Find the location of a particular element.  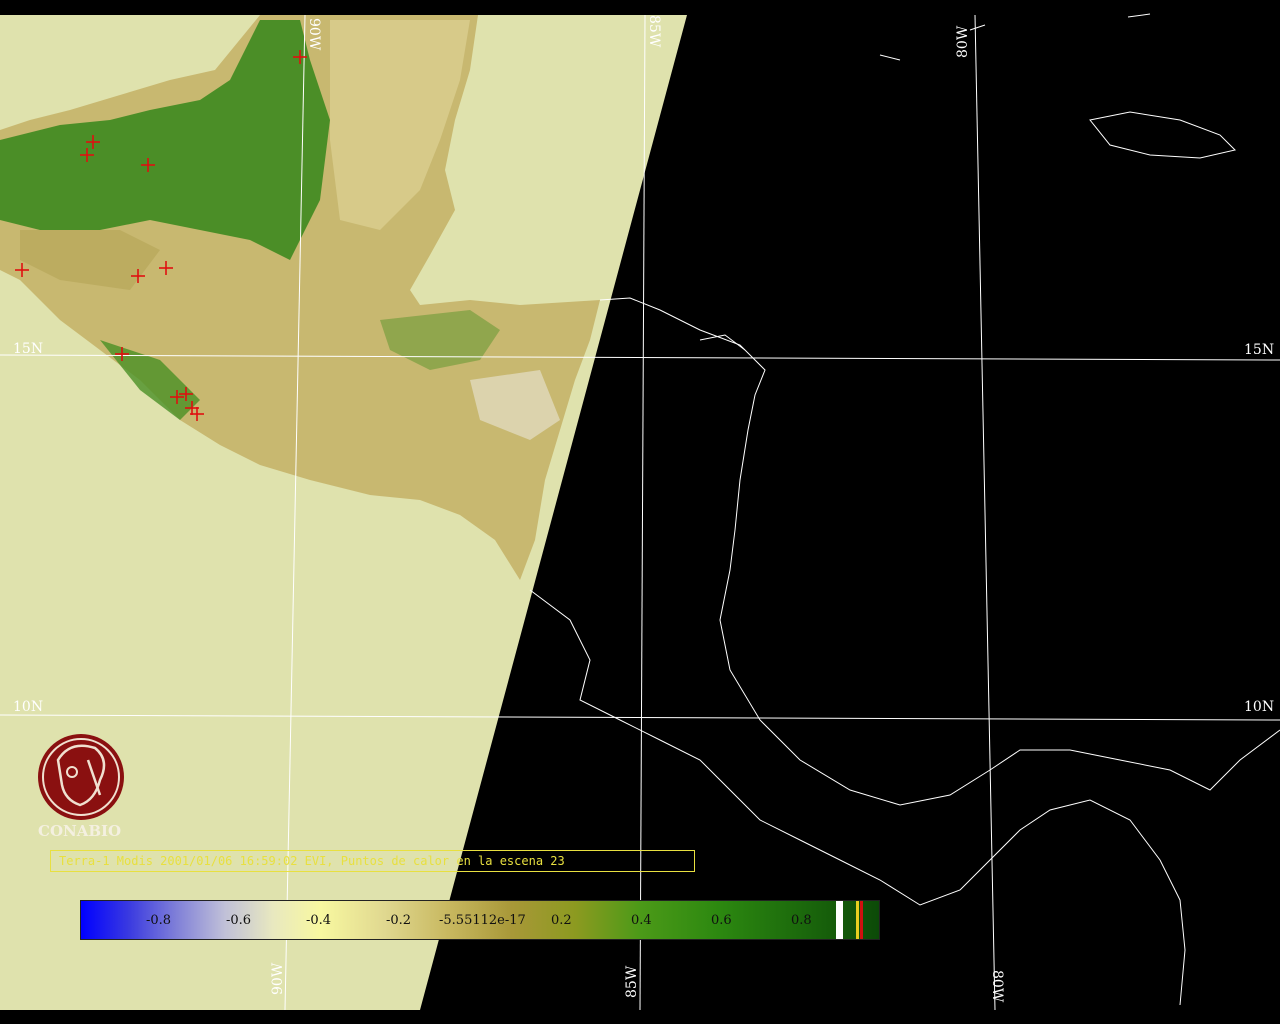

lat-label-10n-left: 10N is located at coordinates (28, 707).